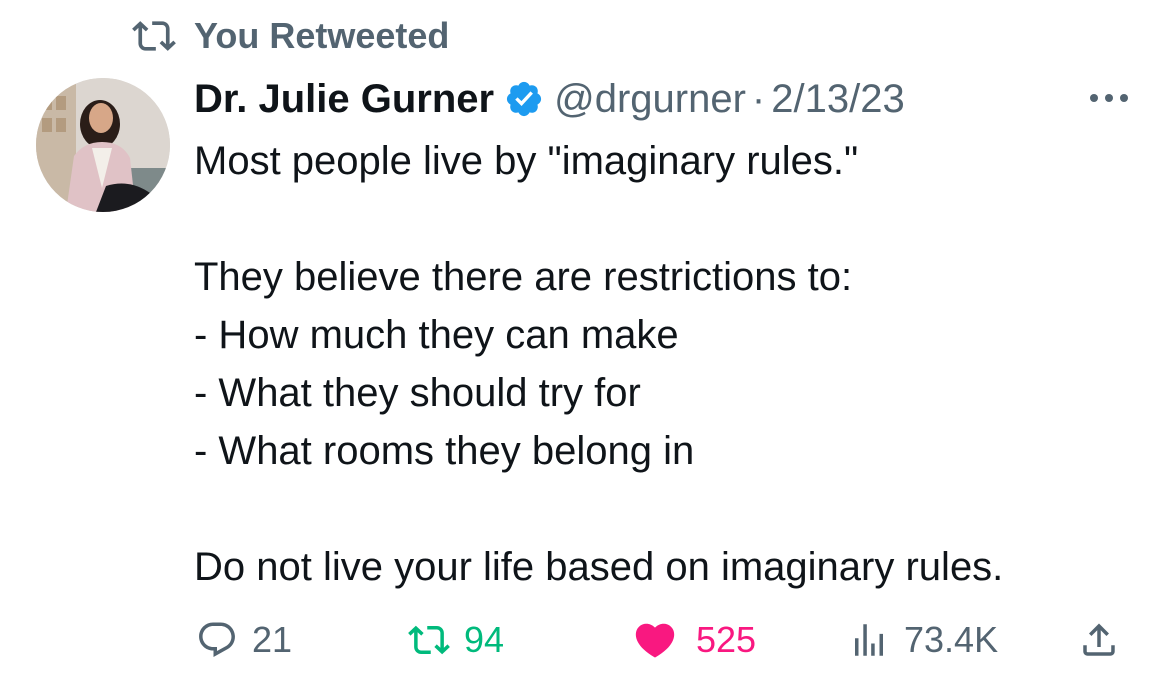 Image resolution: width=1170 pixels, height=682 pixels. I want to click on tweet-date: 2/13/23, so click(837, 99).